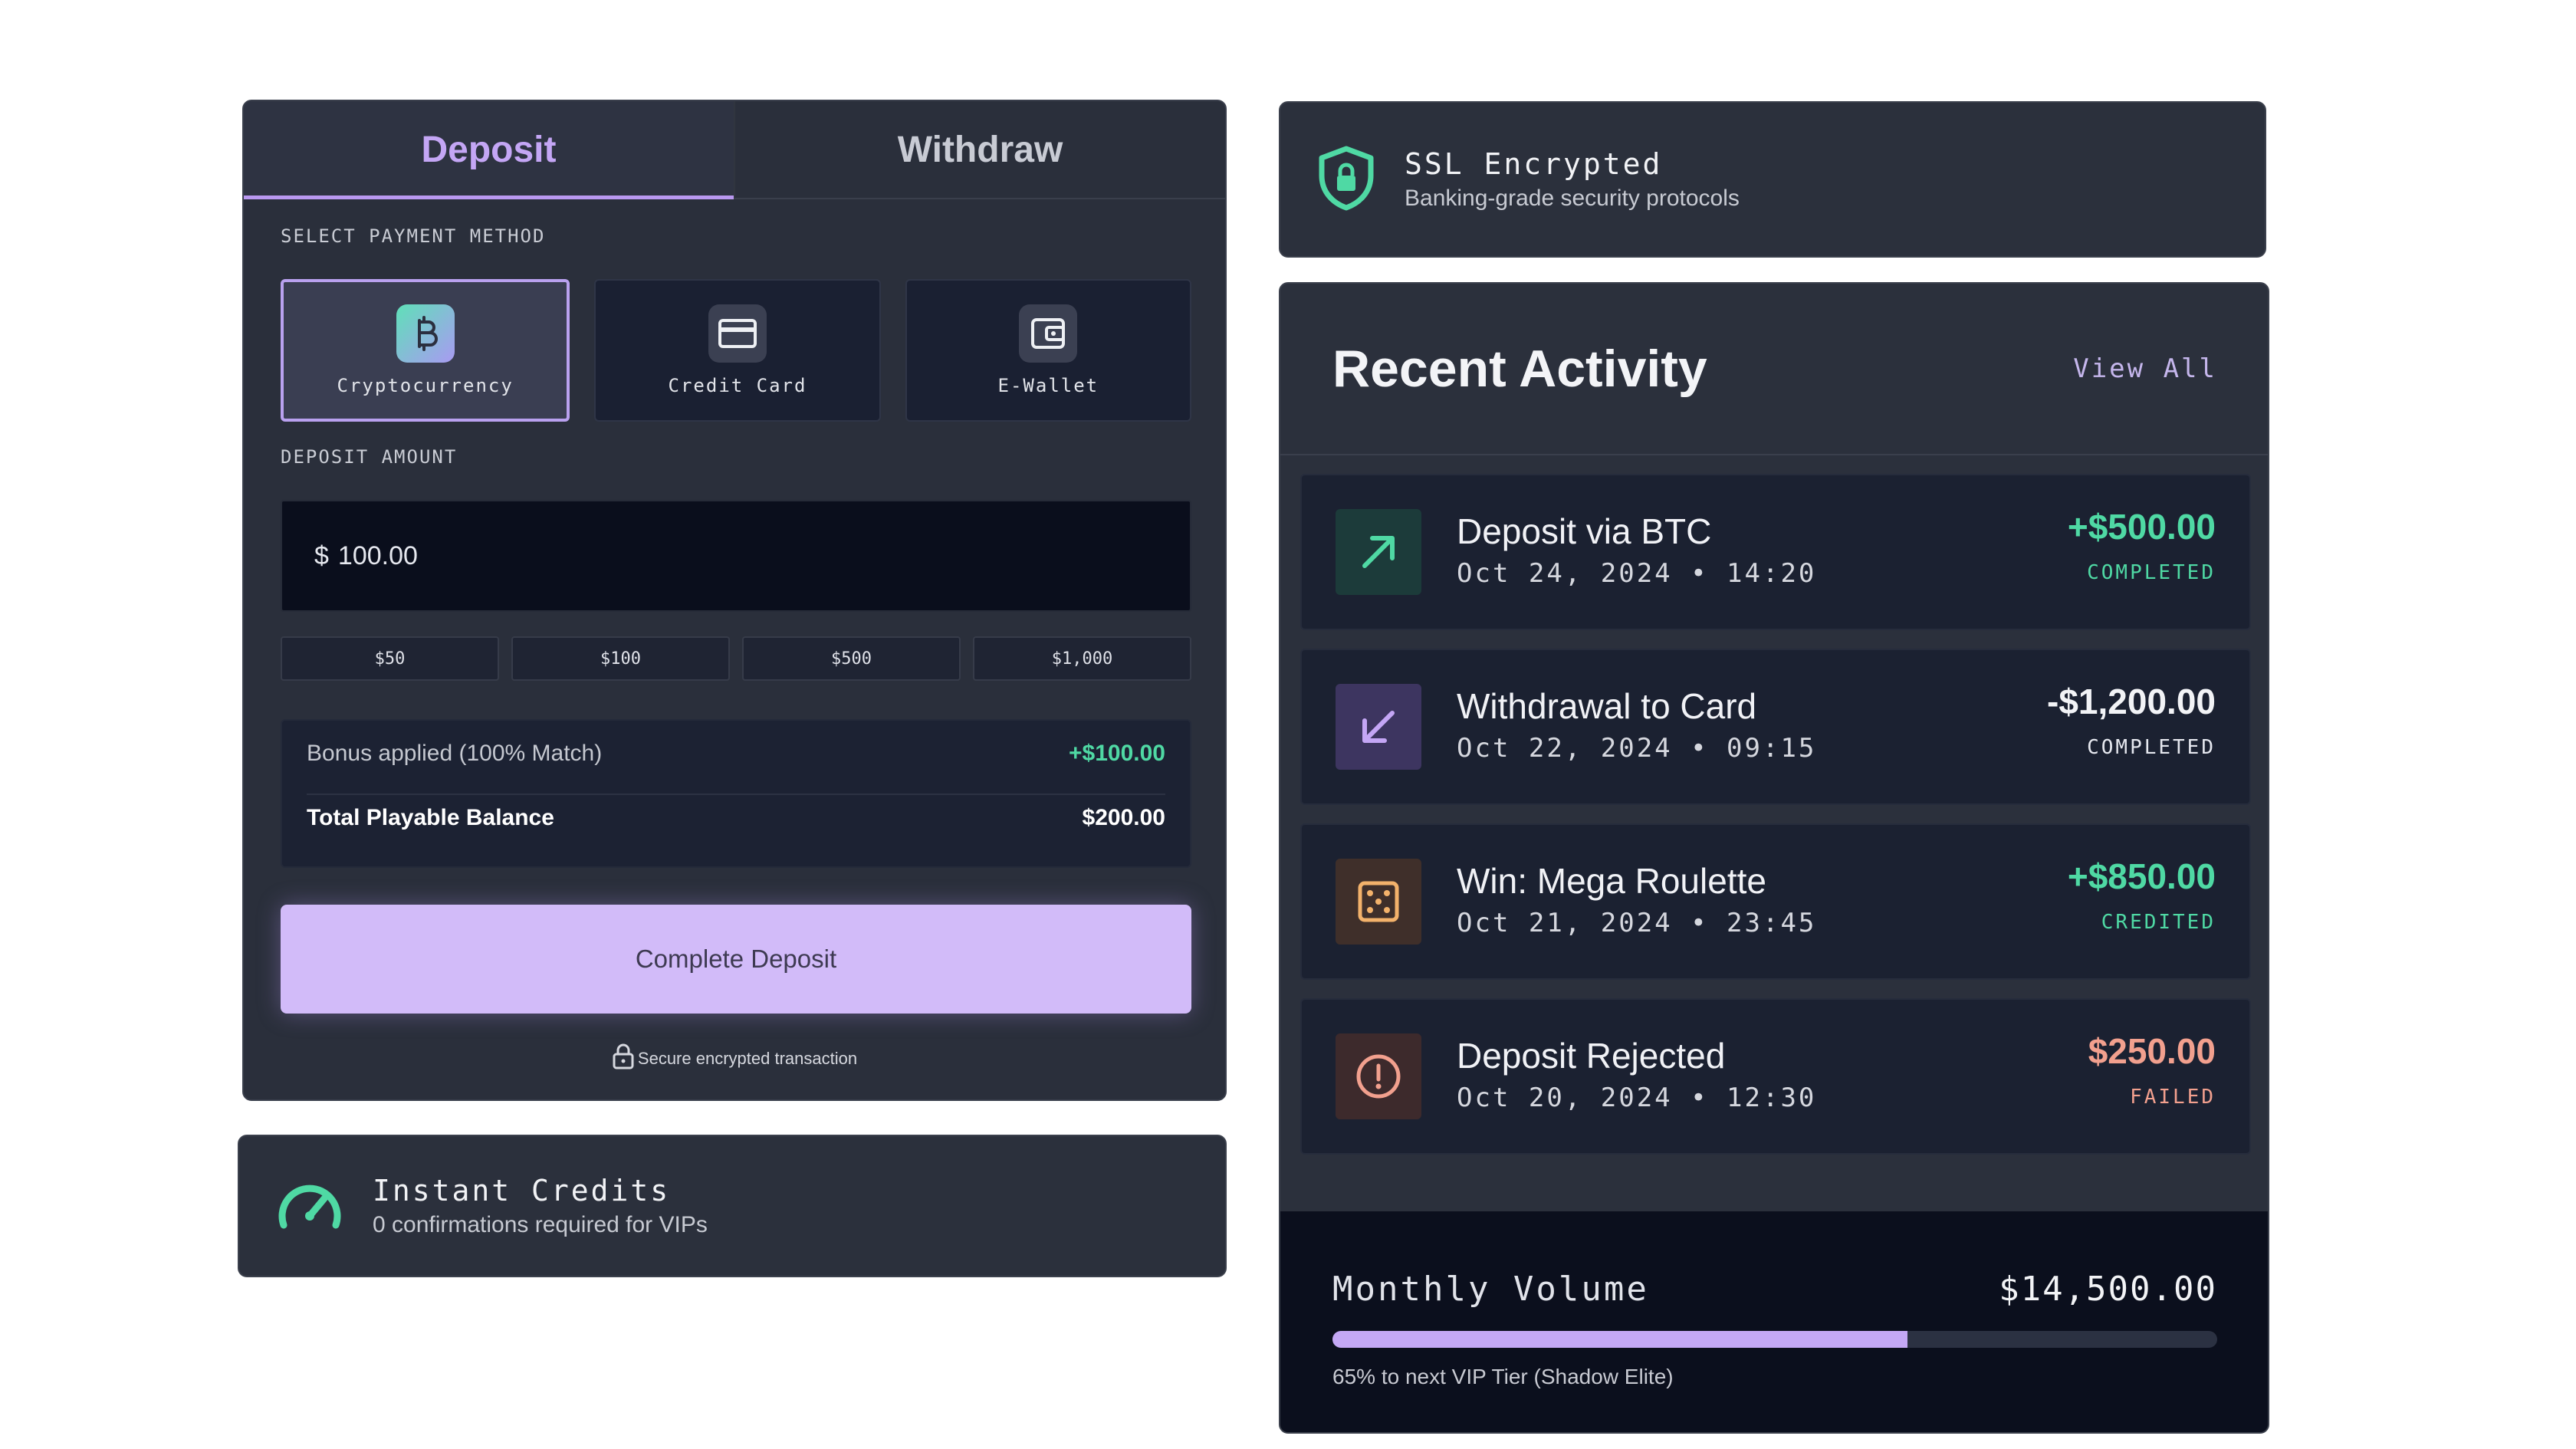 The width and height of the screenshot is (2576, 1449). I want to click on transaction-date: Oct 24, 2024 • 14:20, so click(1637, 574).